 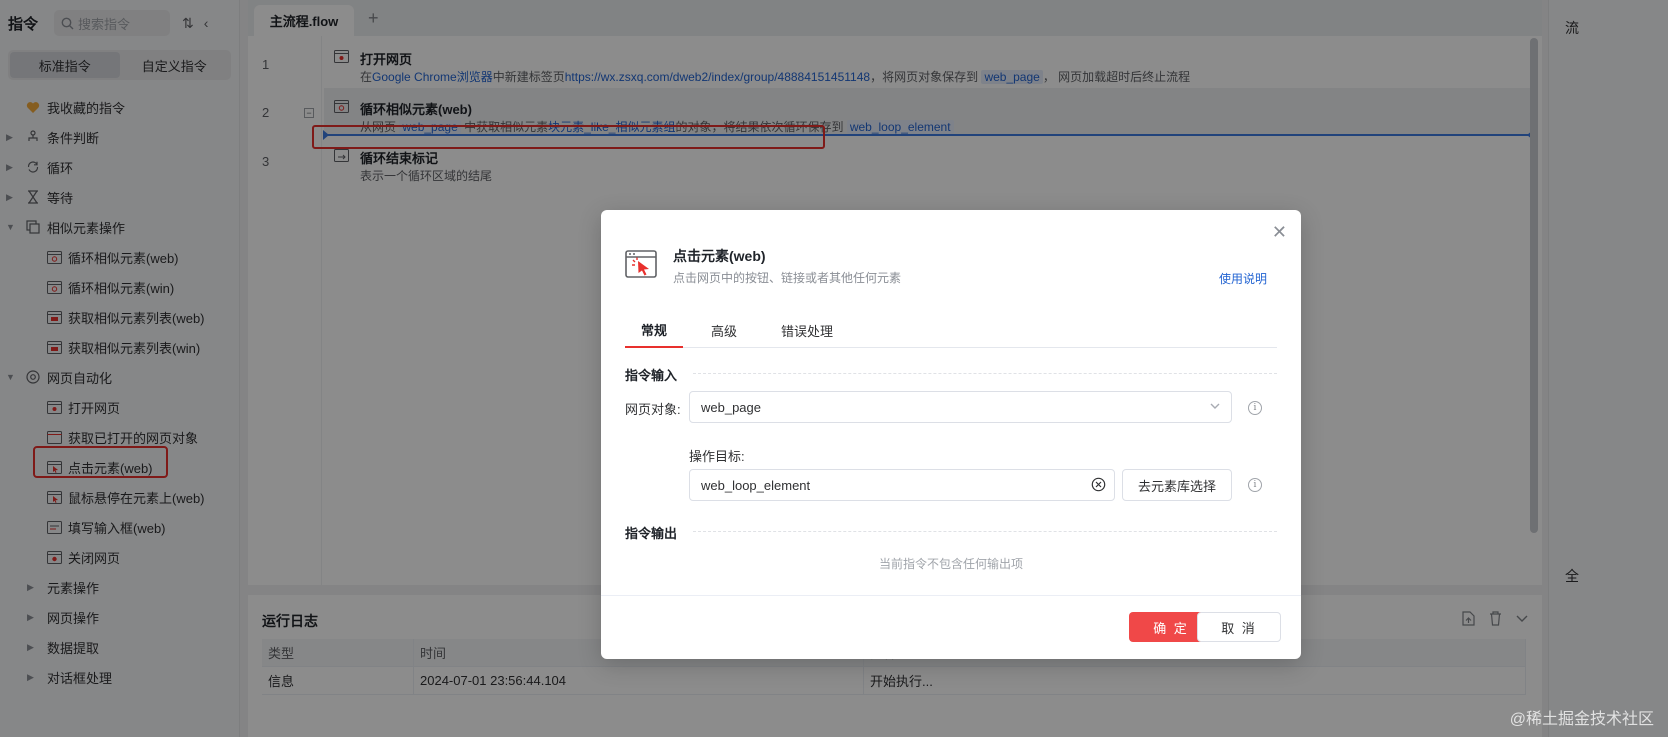 I want to click on target-value: web_loop_element, so click(x=756, y=485).